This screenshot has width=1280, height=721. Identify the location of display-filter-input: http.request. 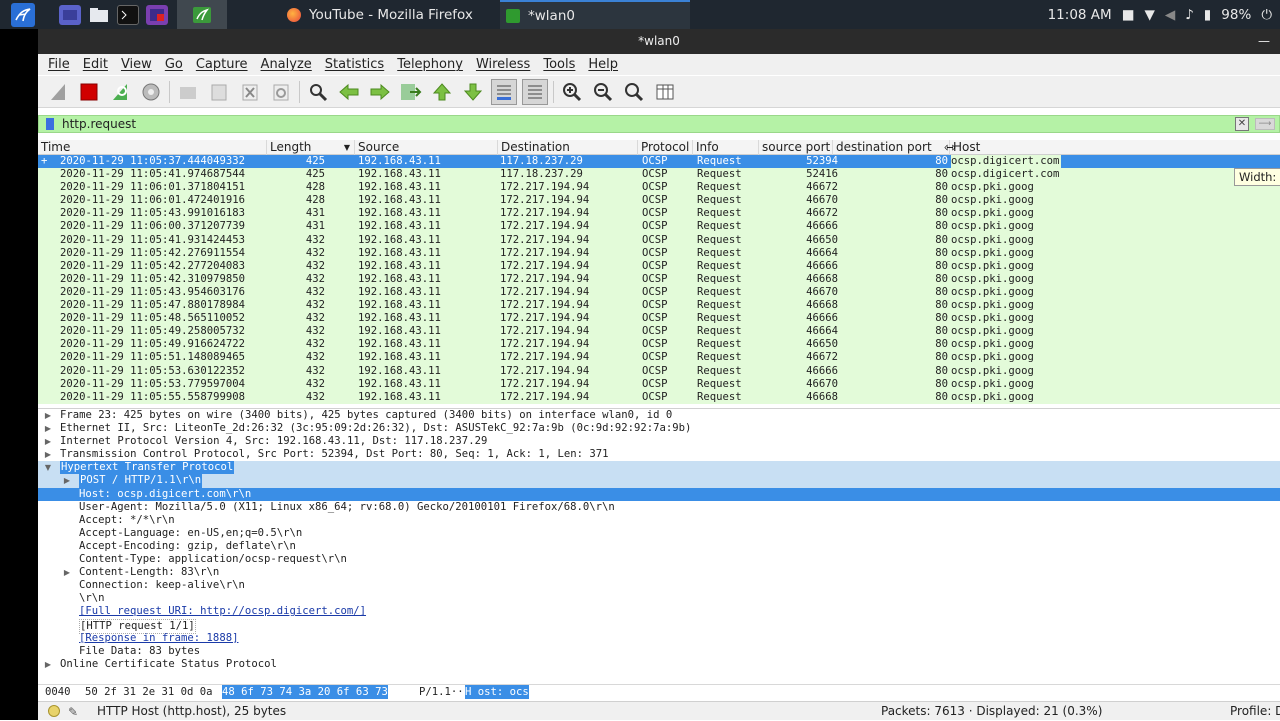
(99, 124).